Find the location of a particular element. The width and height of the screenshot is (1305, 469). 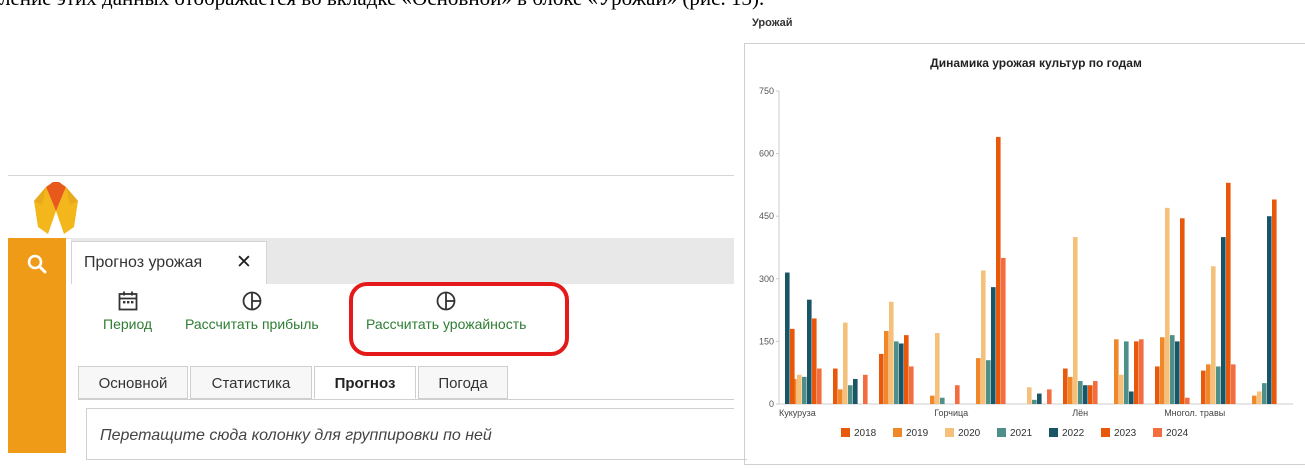

subtab-bar: Основной Статистика Прогноз Погода is located at coordinates (409, 383).